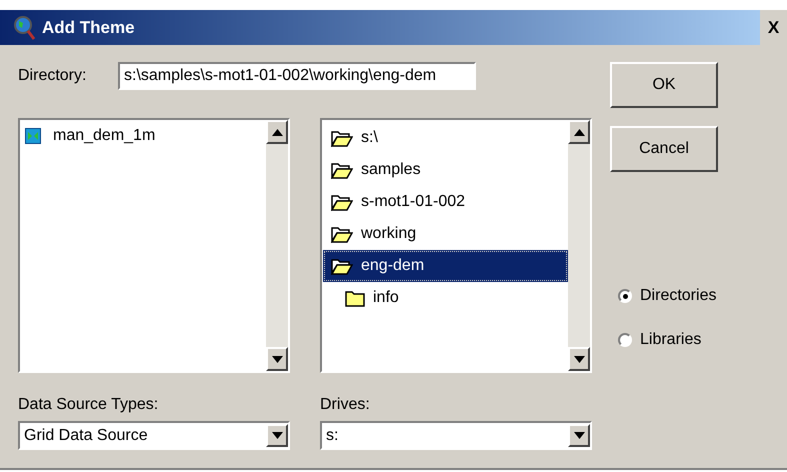 The width and height of the screenshot is (787, 472). What do you see at coordinates (143, 136) in the screenshot?
I see `file-item: man_dem_1m` at bounding box center [143, 136].